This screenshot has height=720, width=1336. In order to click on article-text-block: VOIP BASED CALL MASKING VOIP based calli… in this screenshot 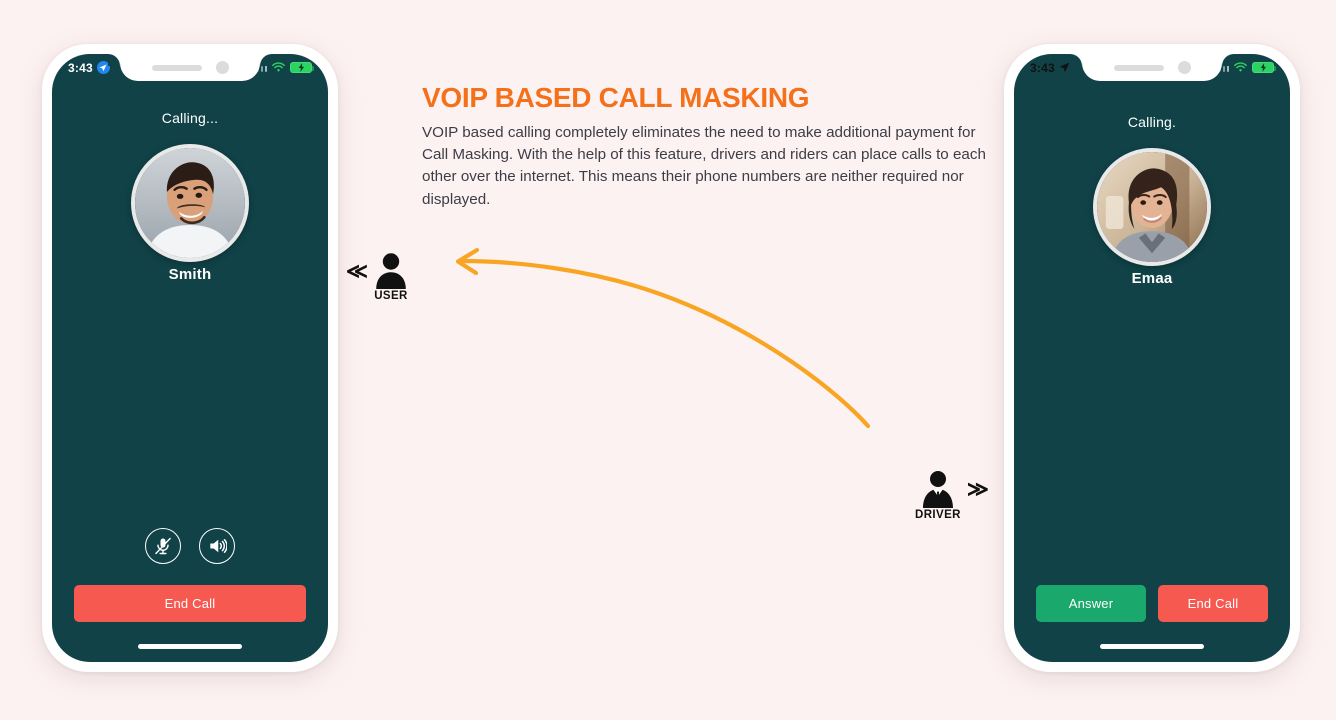, I will do `click(707, 146)`.